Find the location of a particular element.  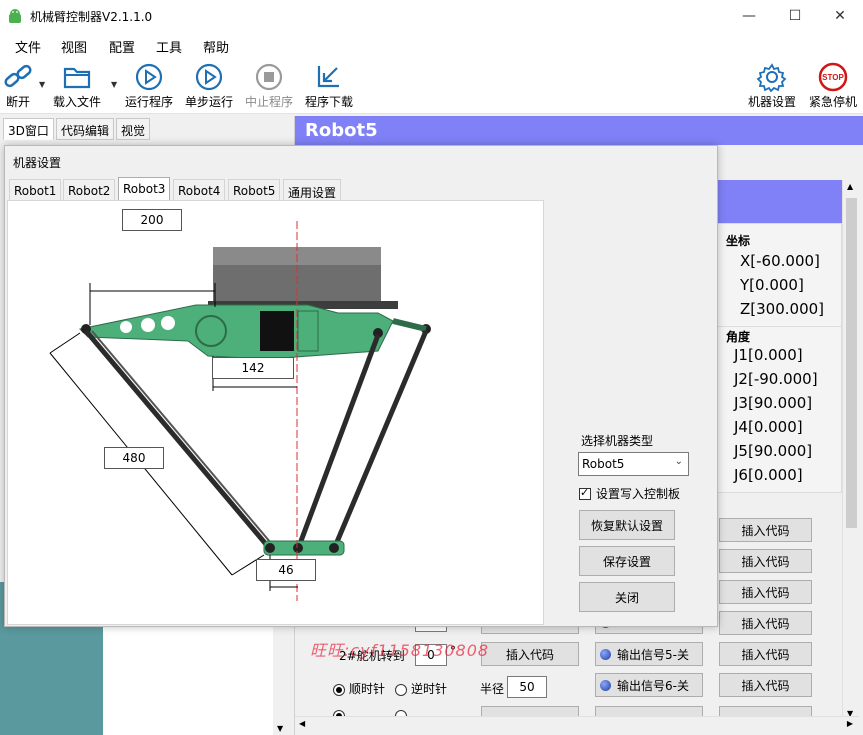

svg-text: STOP is located at coordinates (833, 77).